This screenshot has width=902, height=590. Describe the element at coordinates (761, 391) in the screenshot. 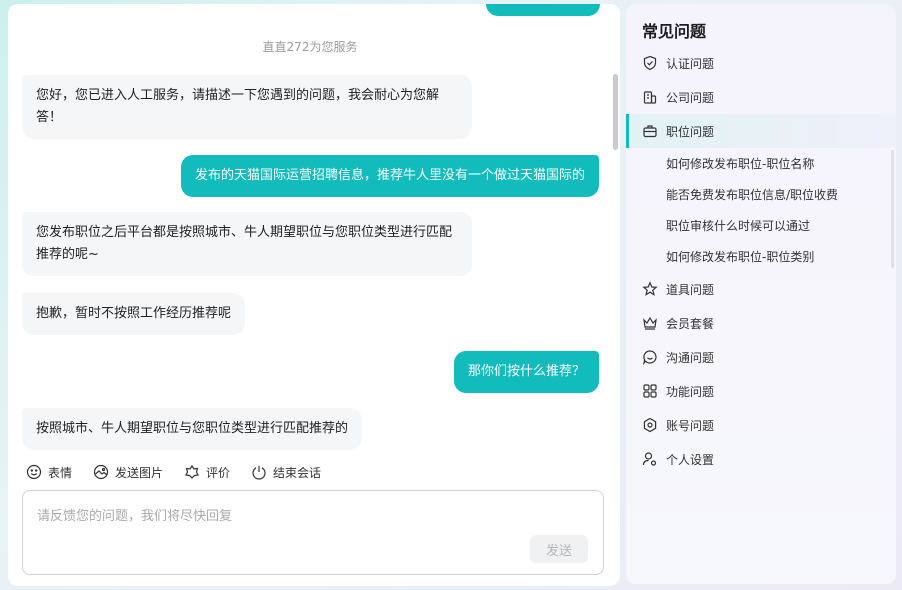

I see `faq-item-features: 功能问题` at that location.